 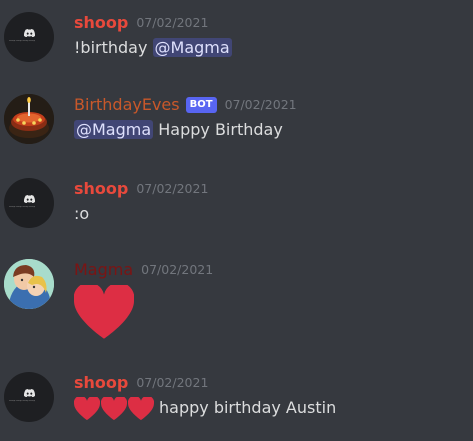 I want to click on message-content, so click(x=104, y=314).